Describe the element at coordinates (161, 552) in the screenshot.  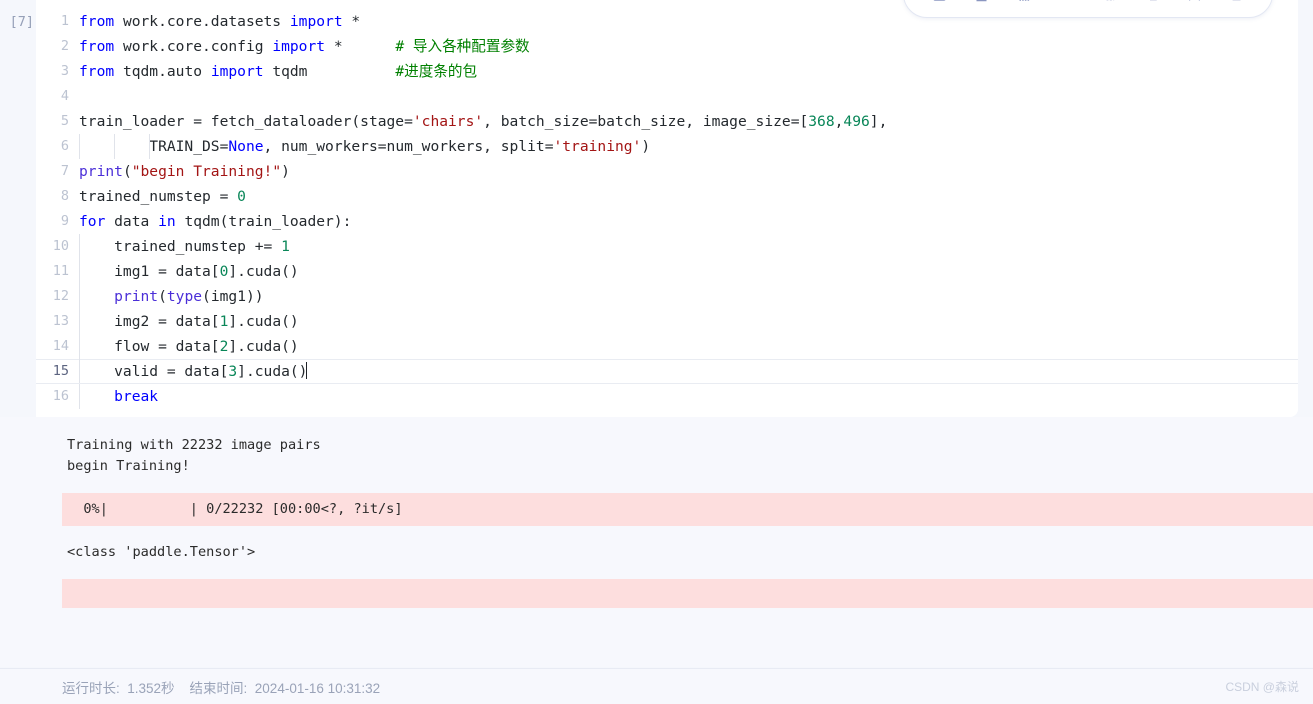
I see `stdout-block-2: <class 'paddle.Tensor'>` at that location.